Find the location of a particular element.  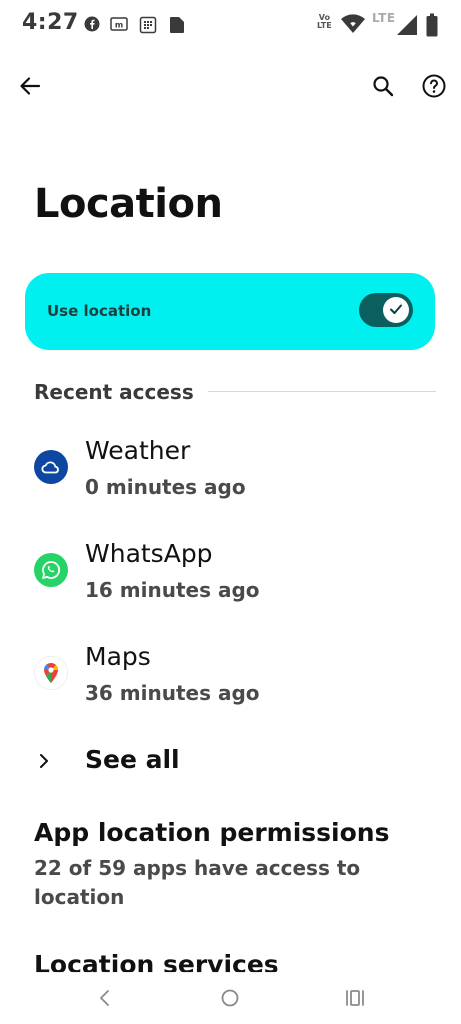

app-name: Maps is located at coordinates (118, 656).